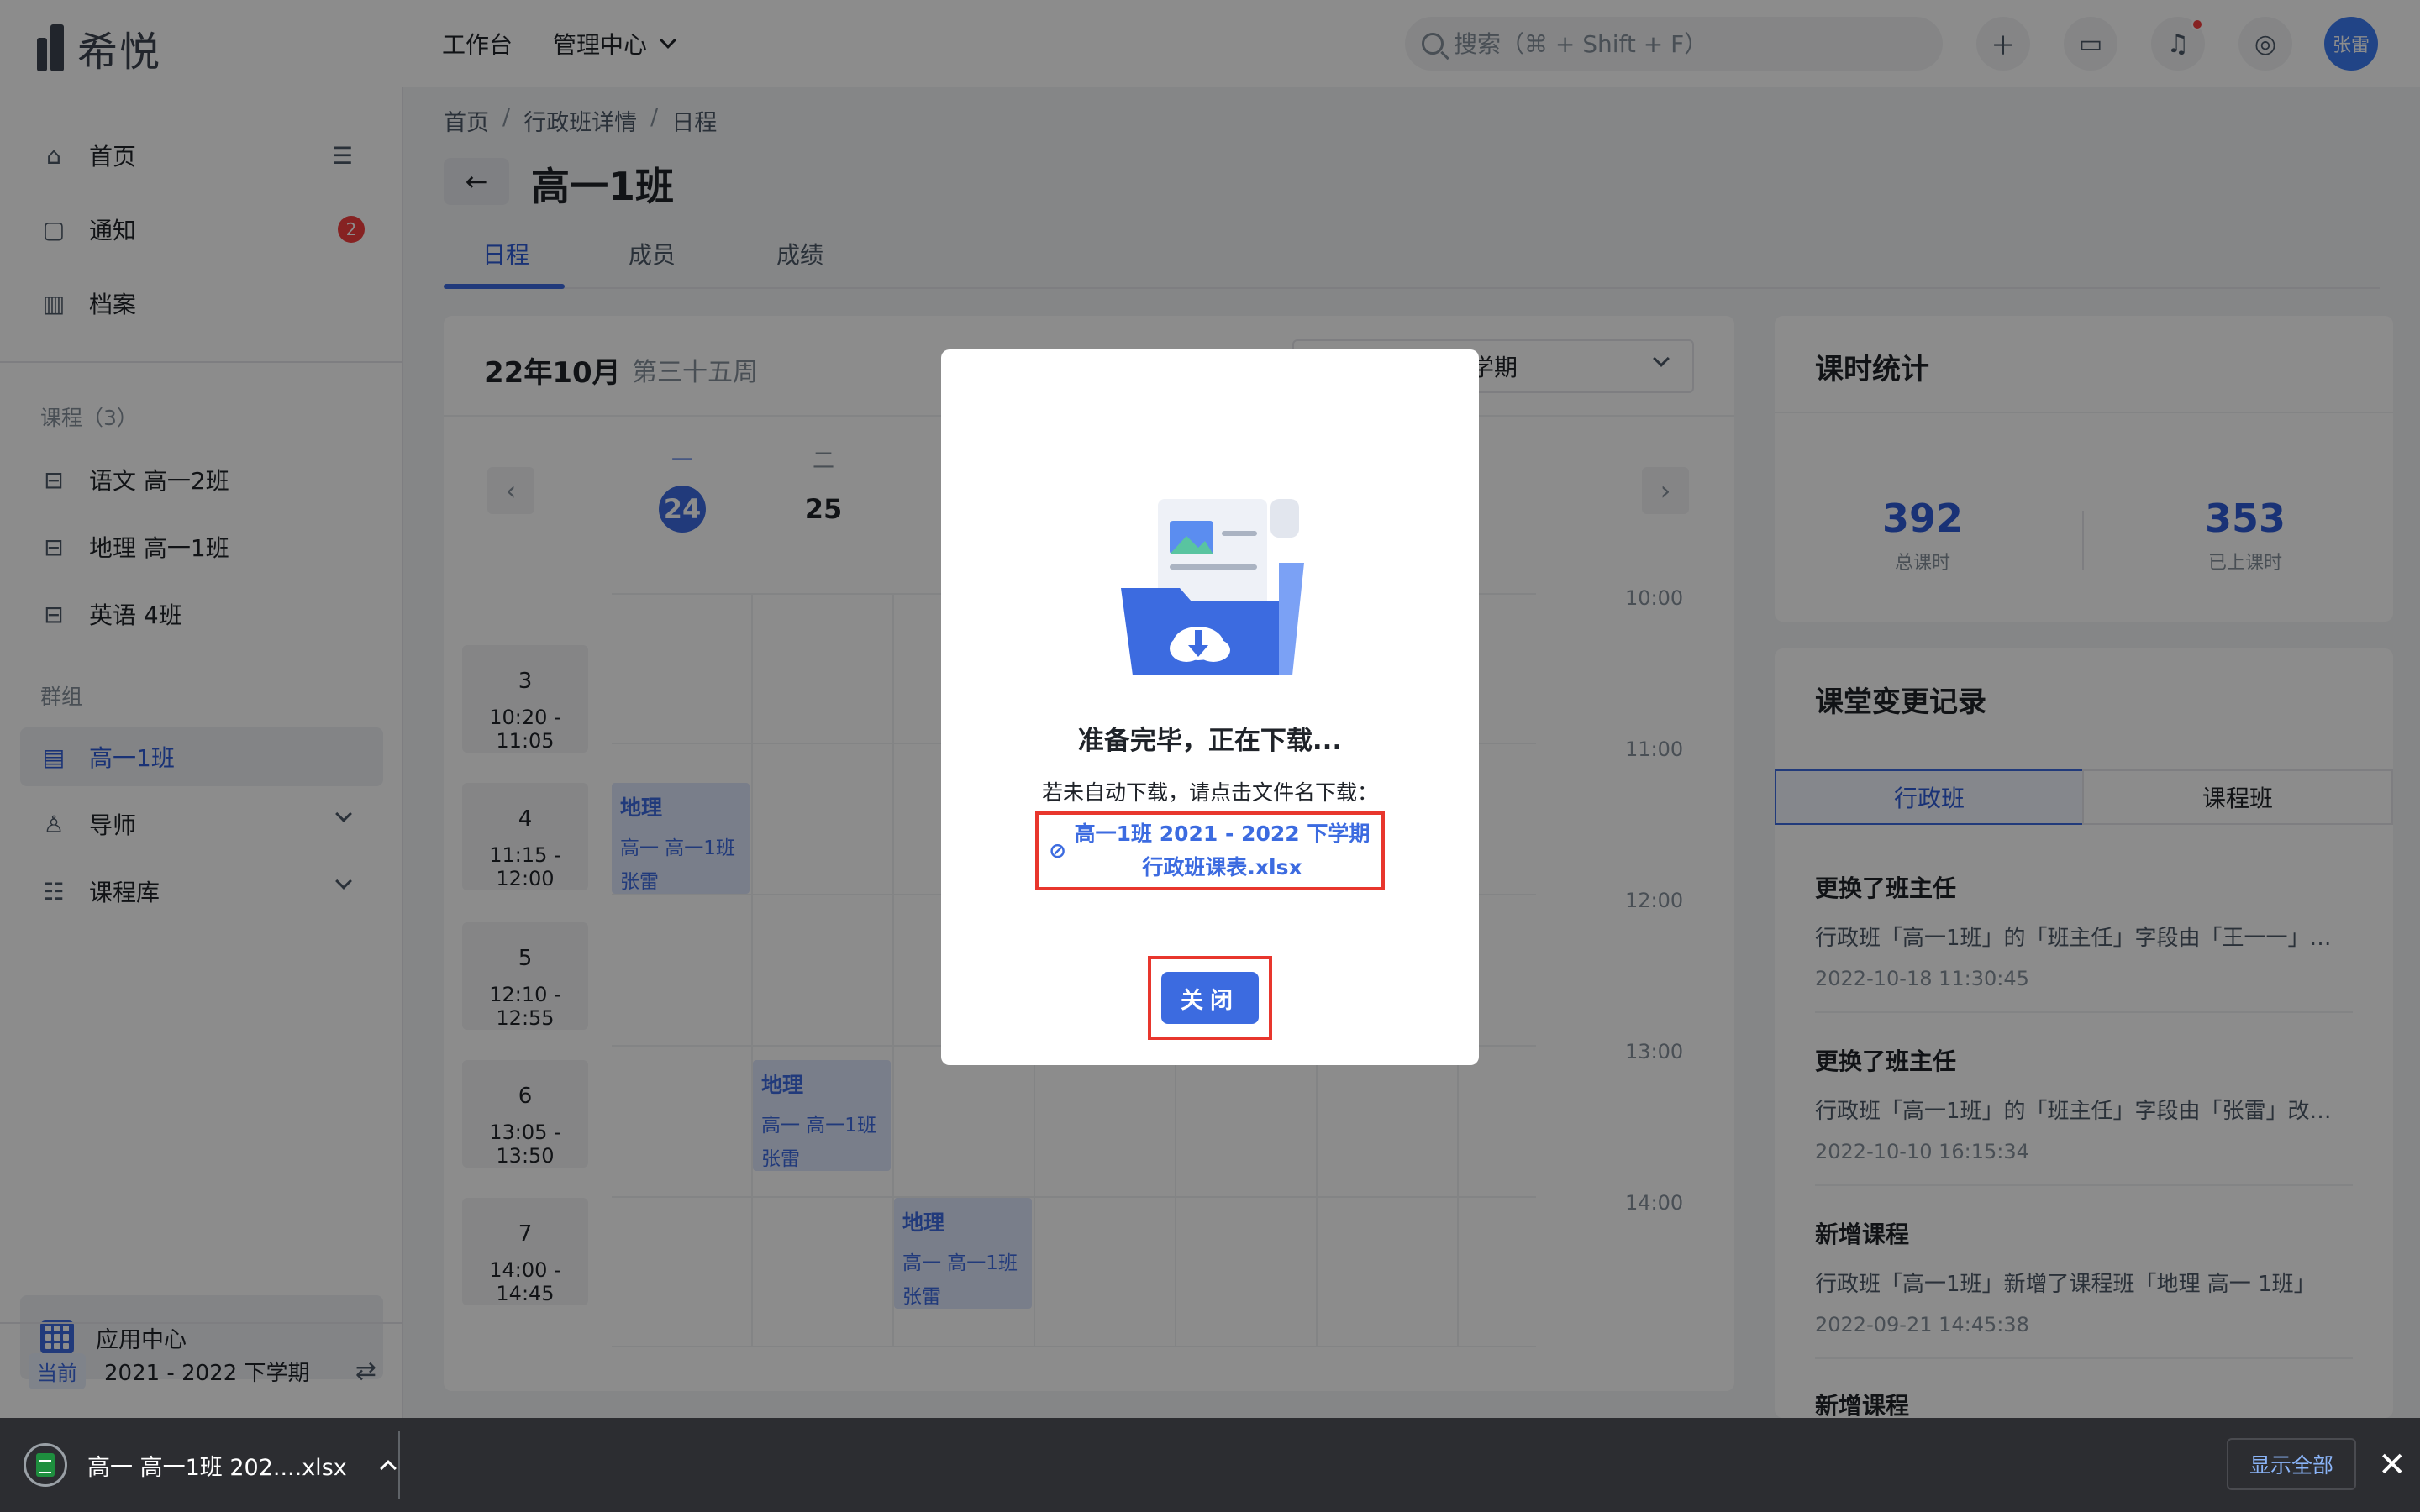 This screenshot has width=2420, height=1512. Describe the element at coordinates (1222, 850) in the screenshot. I see `file-name: 高一1班 2021 - 2022 下学期 行政班课表.xlsx` at that location.